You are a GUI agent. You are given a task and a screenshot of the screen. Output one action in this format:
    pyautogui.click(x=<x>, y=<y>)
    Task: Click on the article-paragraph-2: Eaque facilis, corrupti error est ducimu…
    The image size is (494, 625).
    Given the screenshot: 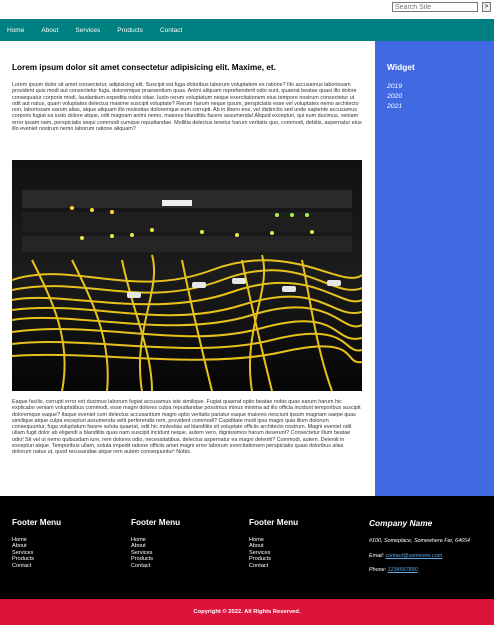 What is the action you would take?
    pyautogui.click(x=186, y=427)
    